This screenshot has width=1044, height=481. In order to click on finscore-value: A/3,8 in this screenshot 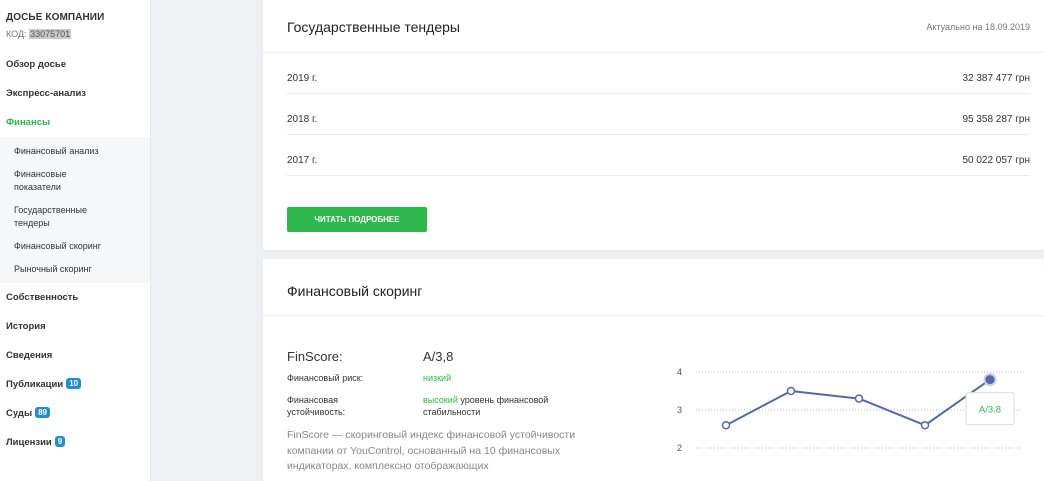, I will do `click(438, 356)`.